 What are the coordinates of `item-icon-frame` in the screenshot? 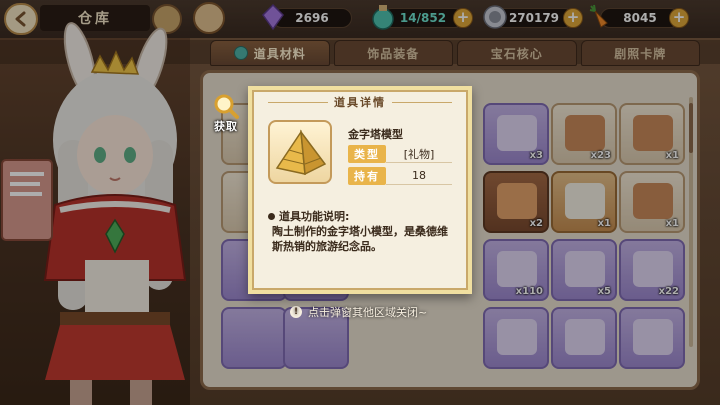 It's located at (300, 152).